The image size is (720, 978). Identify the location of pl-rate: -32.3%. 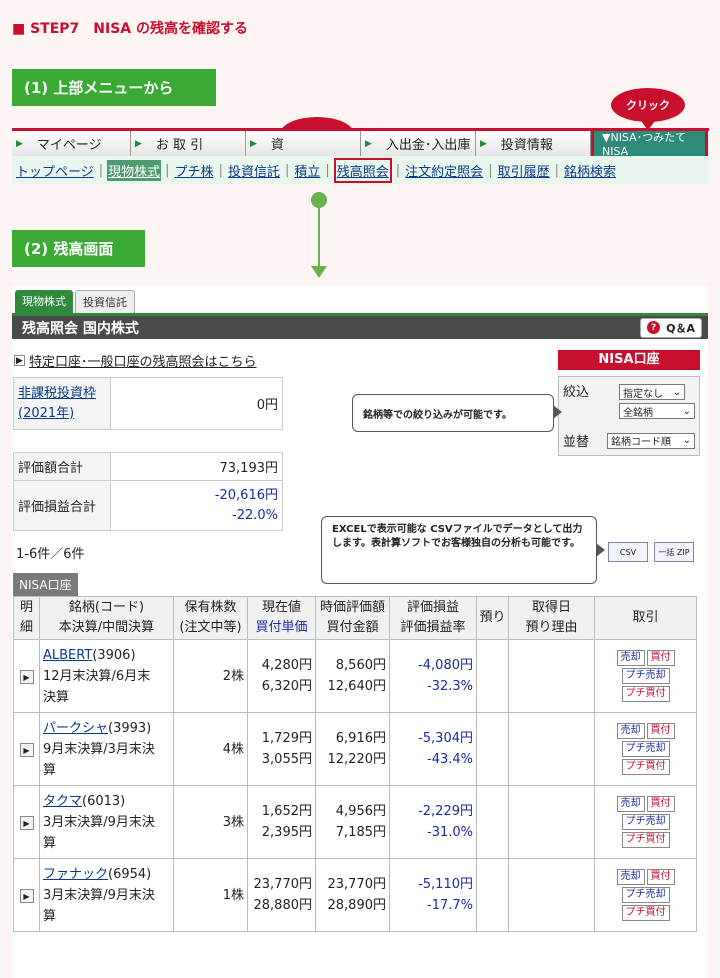
(450, 686).